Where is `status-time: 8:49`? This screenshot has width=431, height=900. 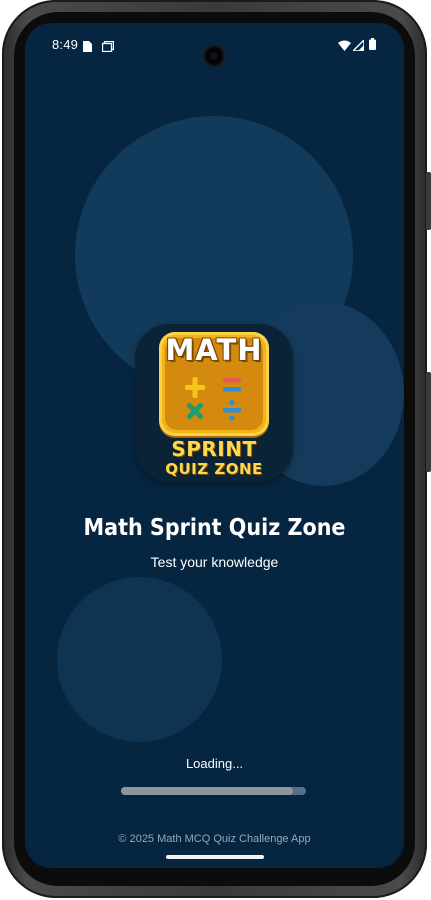
status-time: 8:49 is located at coordinates (65, 44).